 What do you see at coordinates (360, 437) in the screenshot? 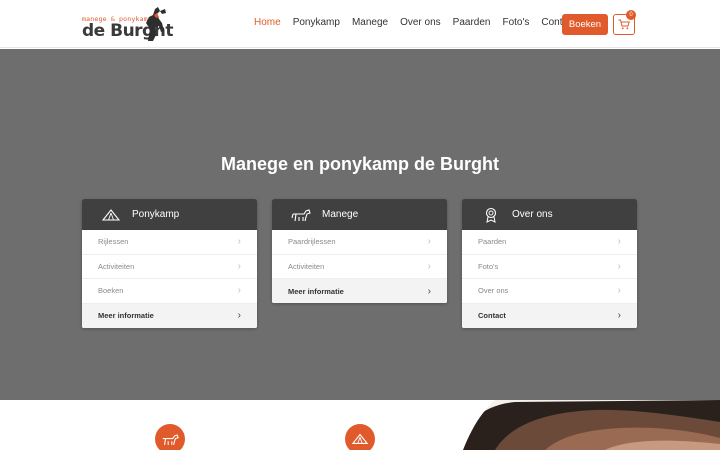
I see `tent-feature-icon` at bounding box center [360, 437].